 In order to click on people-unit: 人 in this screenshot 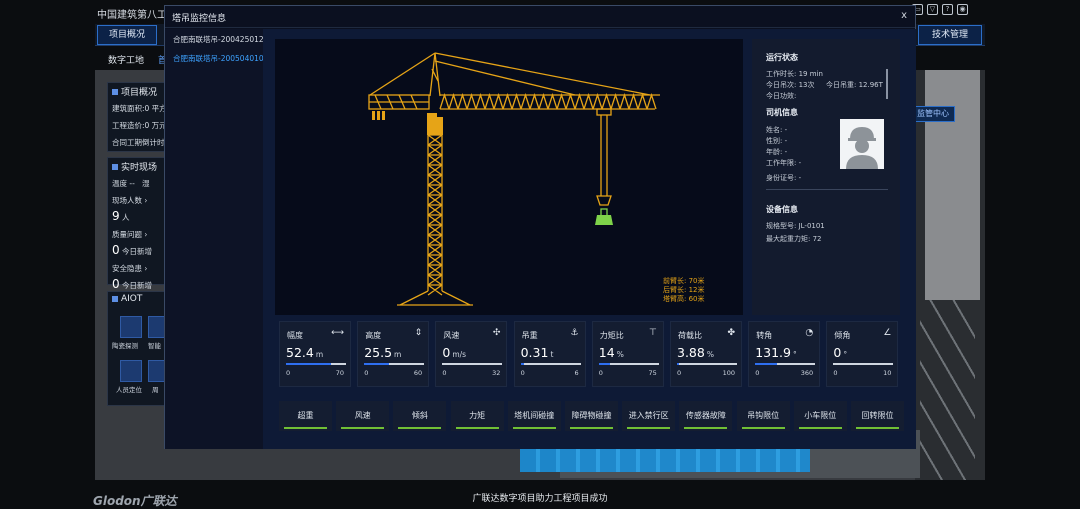, I will do `click(126, 217)`.